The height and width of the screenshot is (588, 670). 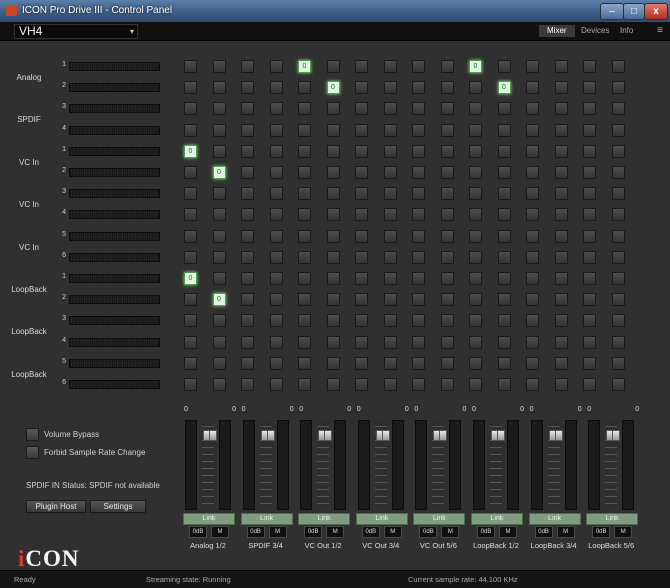 What do you see at coordinates (56, 506) in the screenshot?
I see `plugin-host-button: Plugin Host` at bounding box center [56, 506].